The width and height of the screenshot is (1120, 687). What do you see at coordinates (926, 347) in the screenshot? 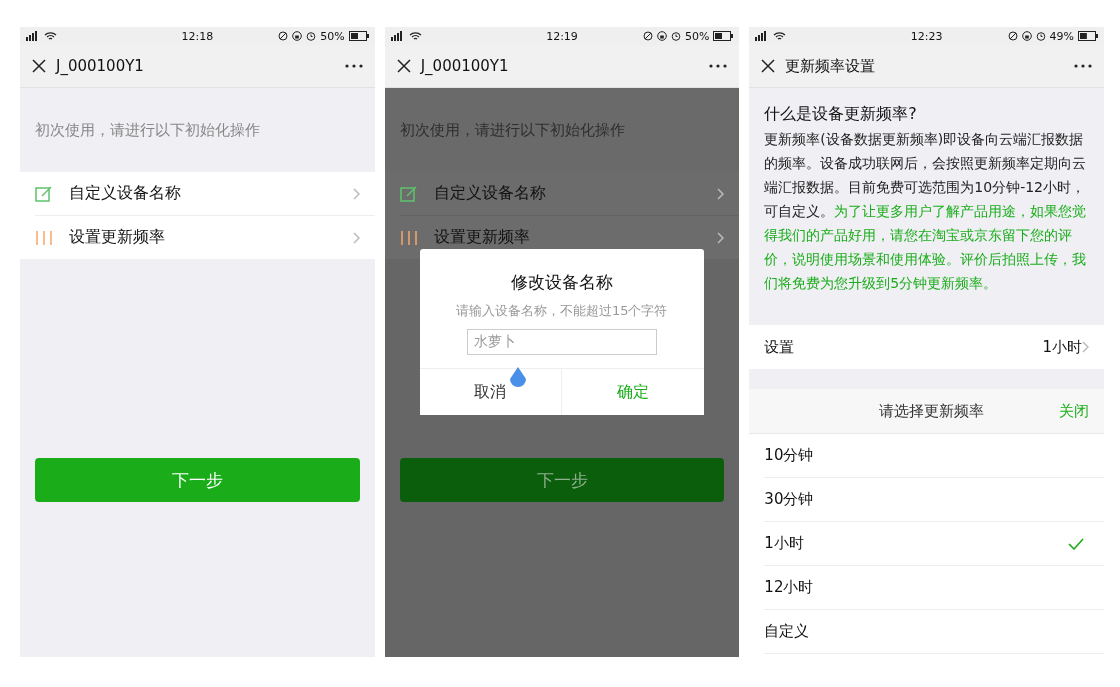
I see `setting-row: 设置 1小时` at bounding box center [926, 347].